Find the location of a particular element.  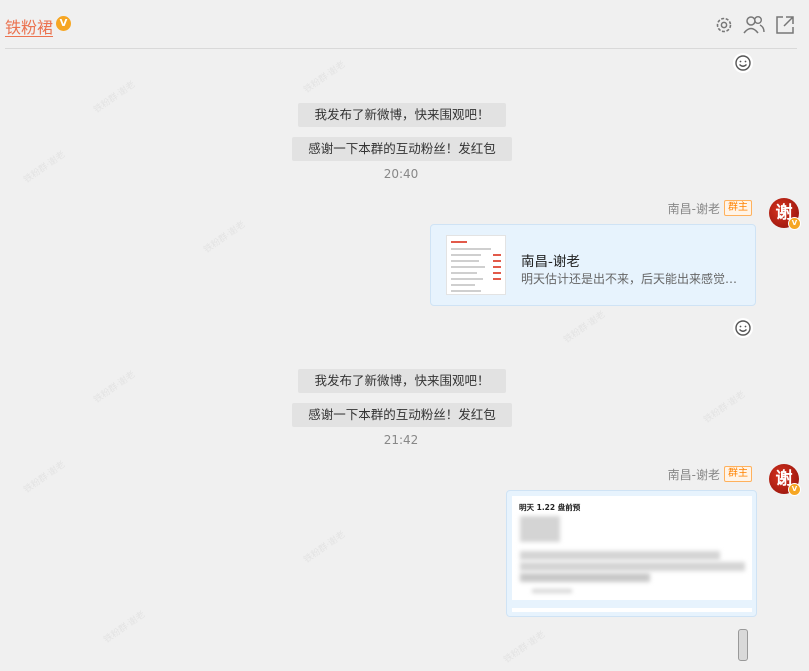

image-message: 明天 1.22 盘前预 is located at coordinates (631, 553).